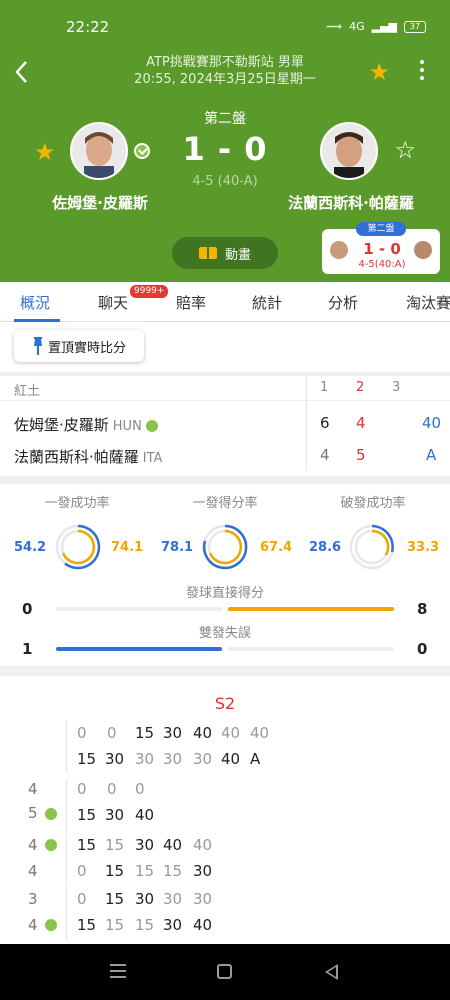 This screenshot has height=1000, width=450. I want to click on system-nav-bar, so click(225, 972).